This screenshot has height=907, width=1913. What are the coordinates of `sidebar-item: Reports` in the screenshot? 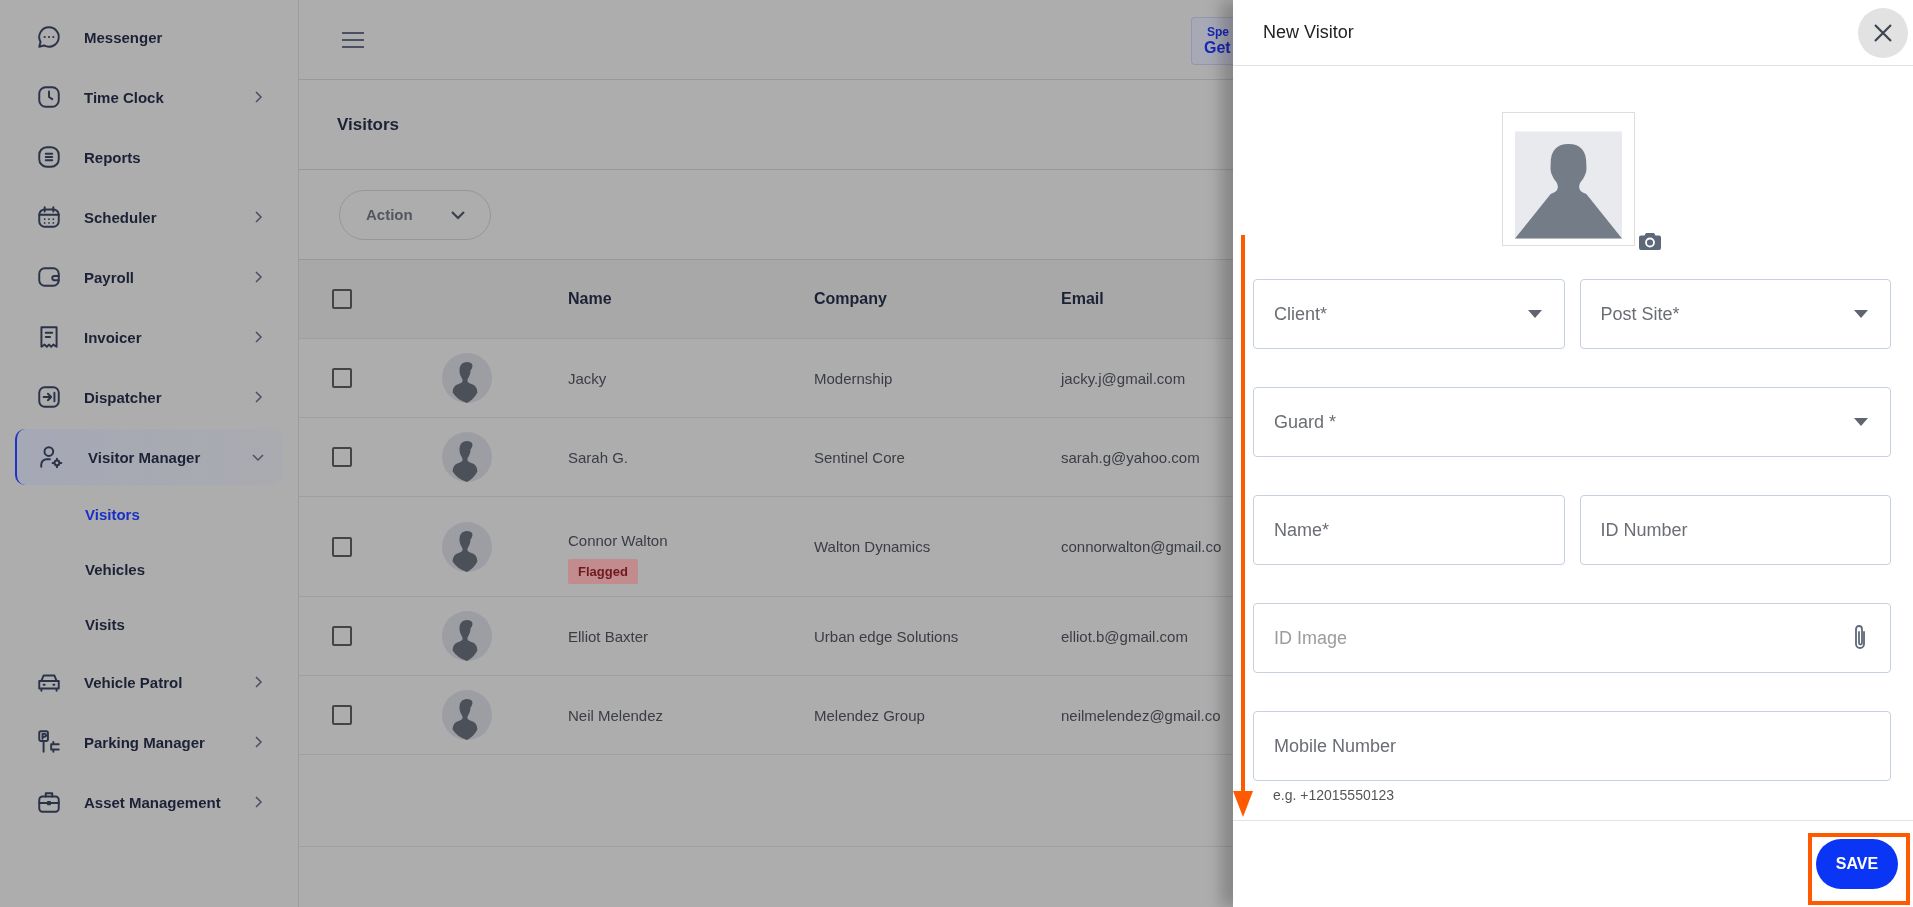 It's located at (151, 157).